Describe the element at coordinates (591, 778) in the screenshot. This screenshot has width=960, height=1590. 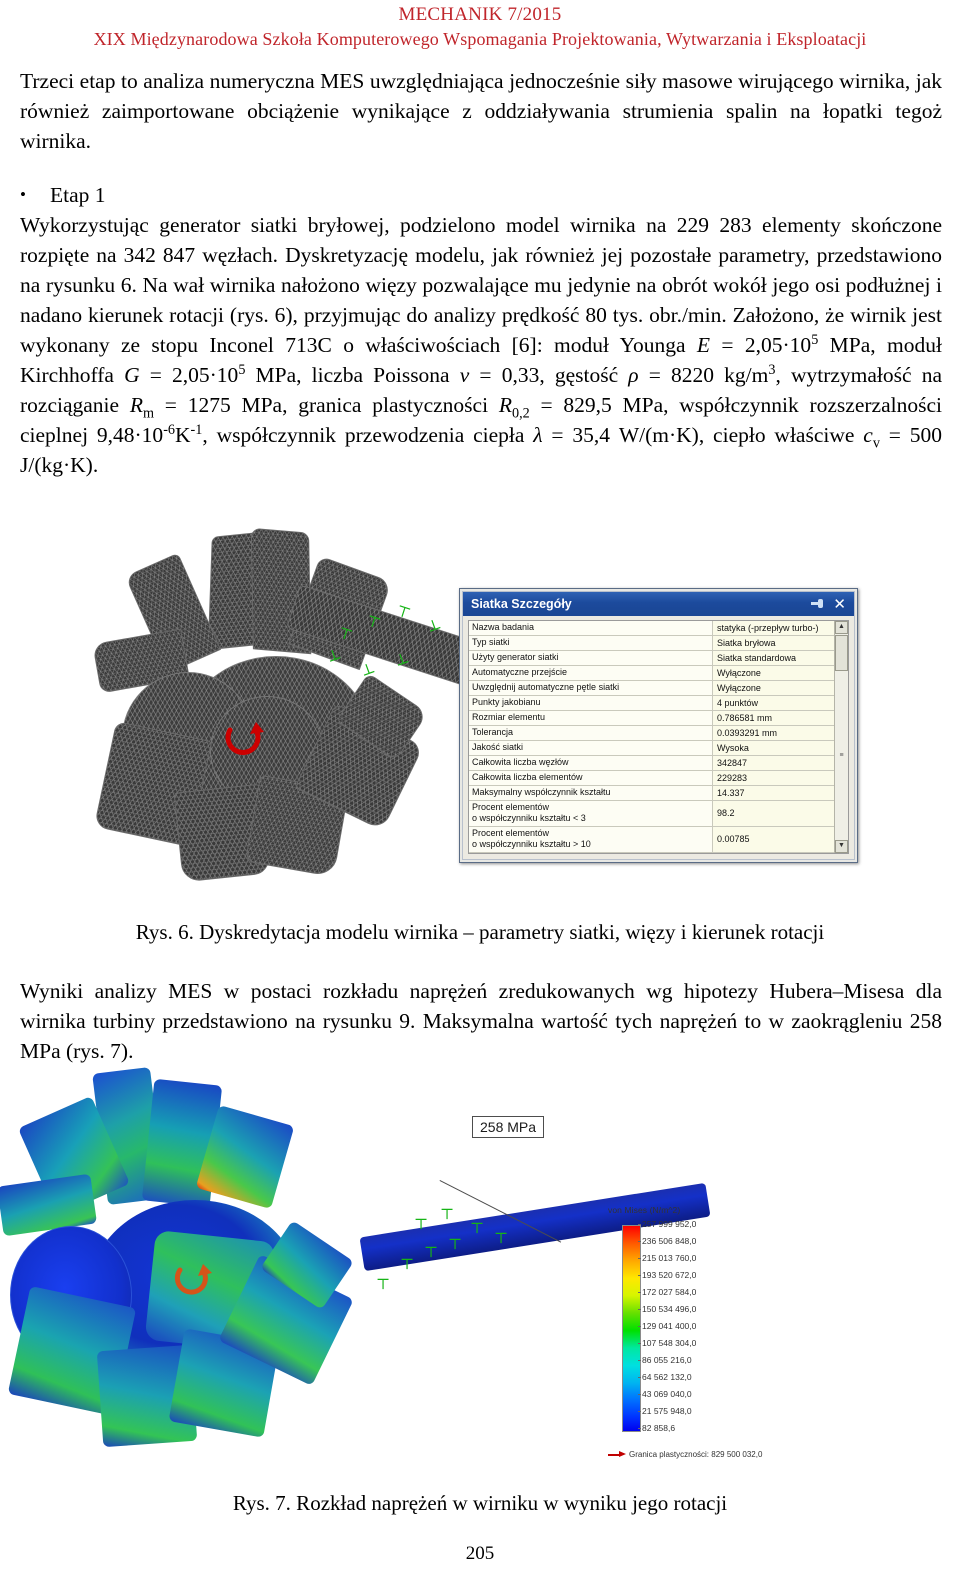
I see `row-label: Całkowita liczba elementów` at that location.